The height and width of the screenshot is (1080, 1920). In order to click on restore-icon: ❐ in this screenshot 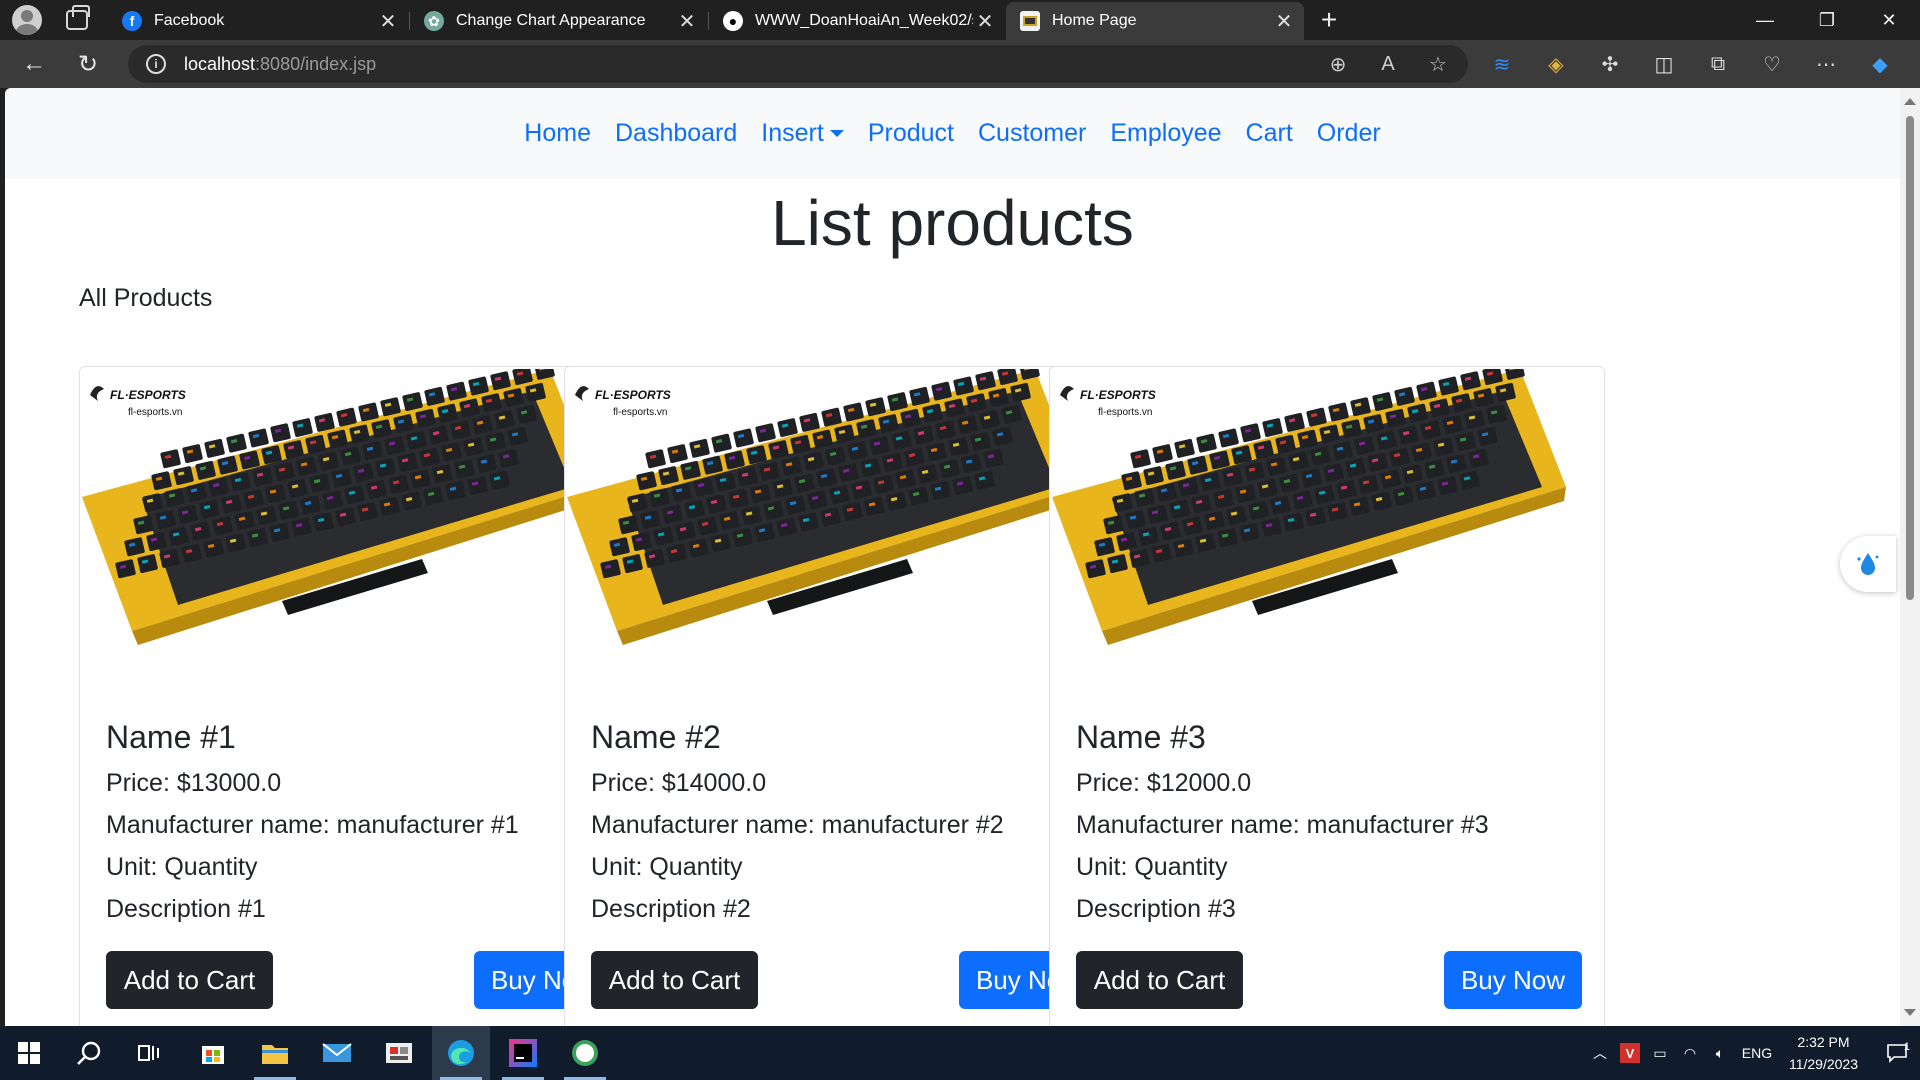, I will do `click(1827, 20)`.